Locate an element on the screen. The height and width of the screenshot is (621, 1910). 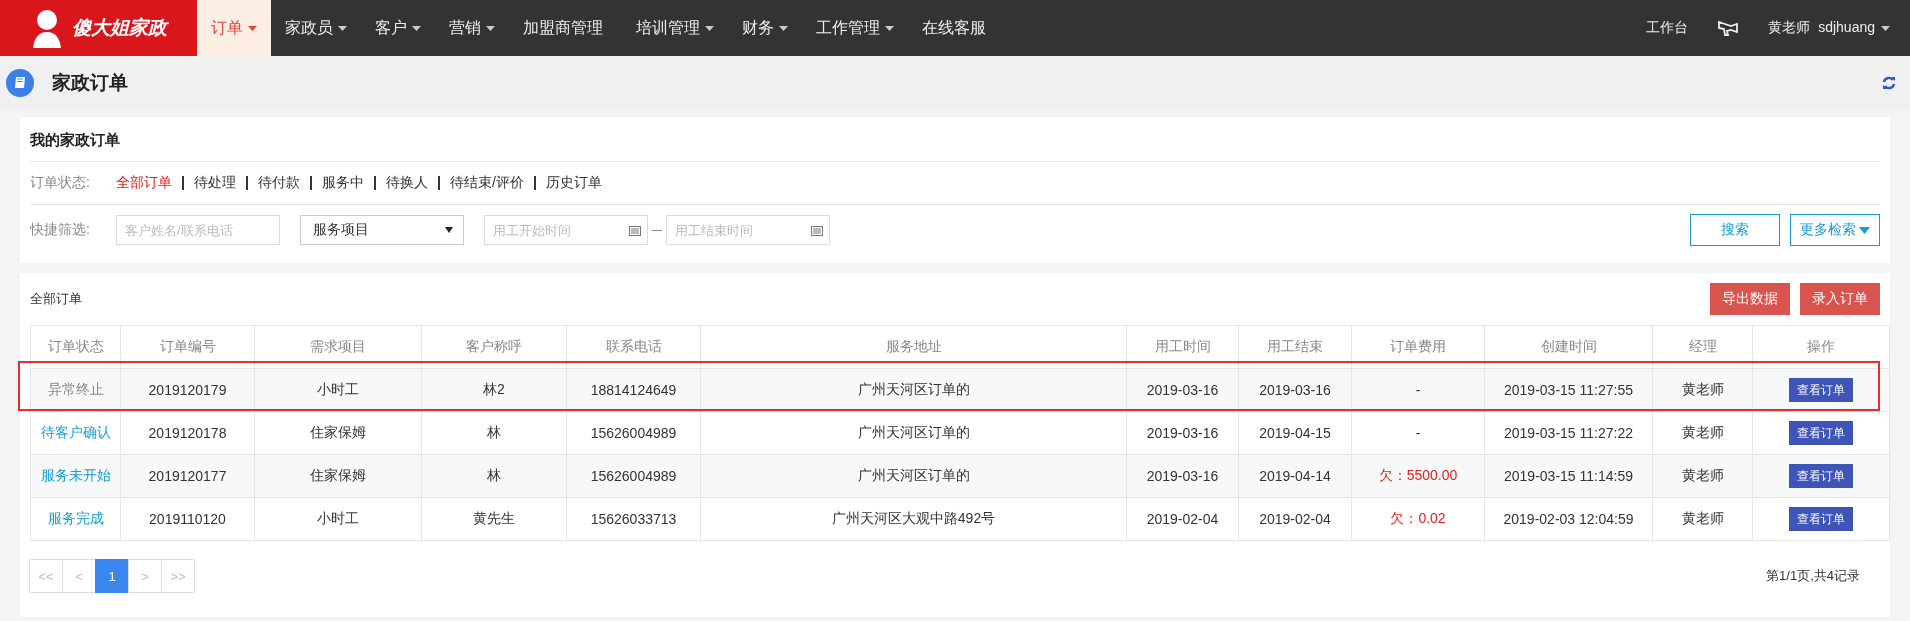
column-header: 订单费用 is located at coordinates (1418, 347).